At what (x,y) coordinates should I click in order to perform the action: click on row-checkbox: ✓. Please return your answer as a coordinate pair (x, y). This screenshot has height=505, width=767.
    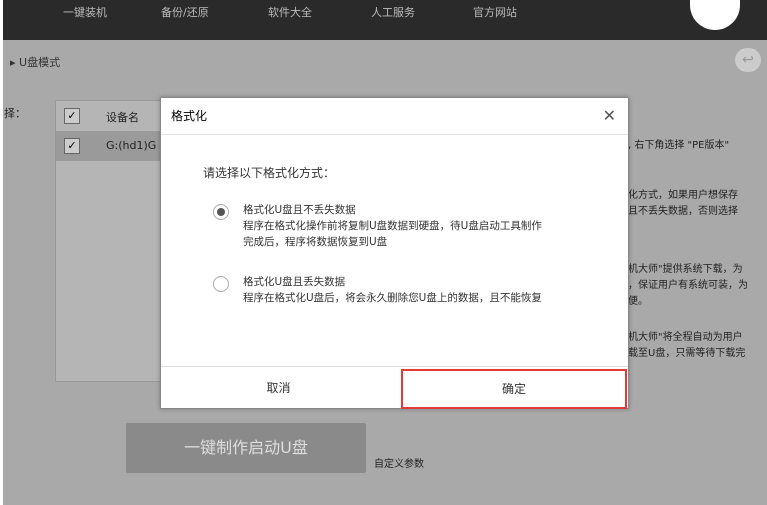
    Looking at the image, I should click on (72, 146).